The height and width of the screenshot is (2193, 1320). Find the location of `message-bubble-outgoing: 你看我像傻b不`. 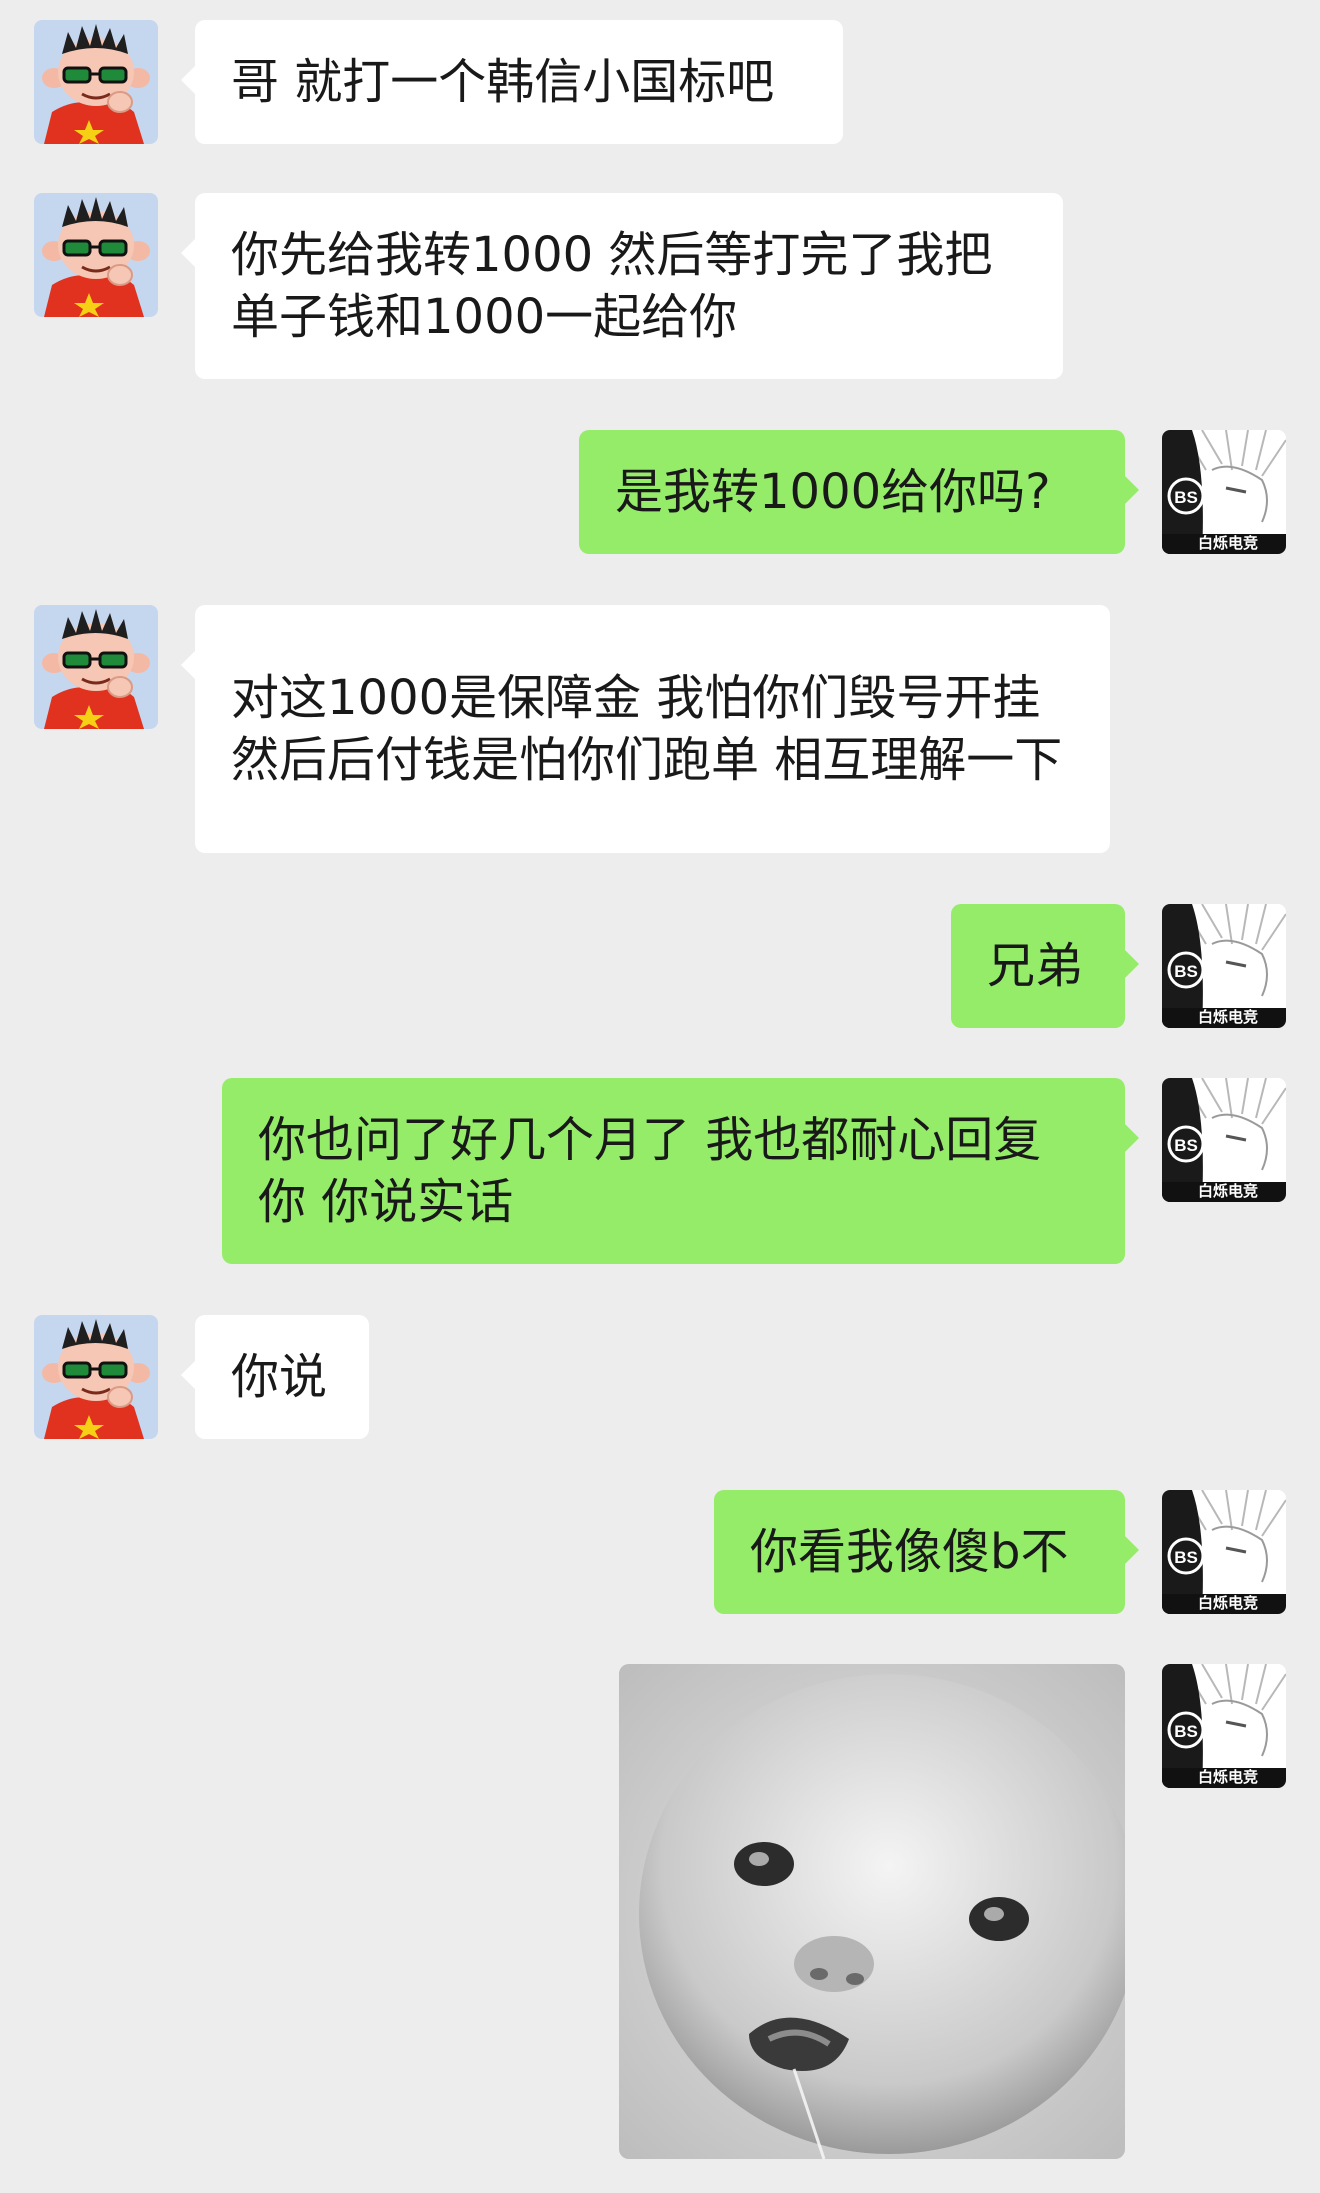

message-bubble-outgoing: 你看我像傻b不 is located at coordinates (926, 1552).